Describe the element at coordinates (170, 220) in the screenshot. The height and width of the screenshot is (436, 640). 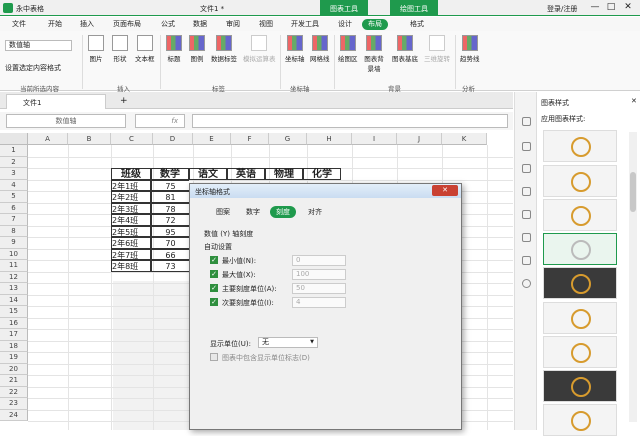
I see `table-cell-math: 72` at that location.